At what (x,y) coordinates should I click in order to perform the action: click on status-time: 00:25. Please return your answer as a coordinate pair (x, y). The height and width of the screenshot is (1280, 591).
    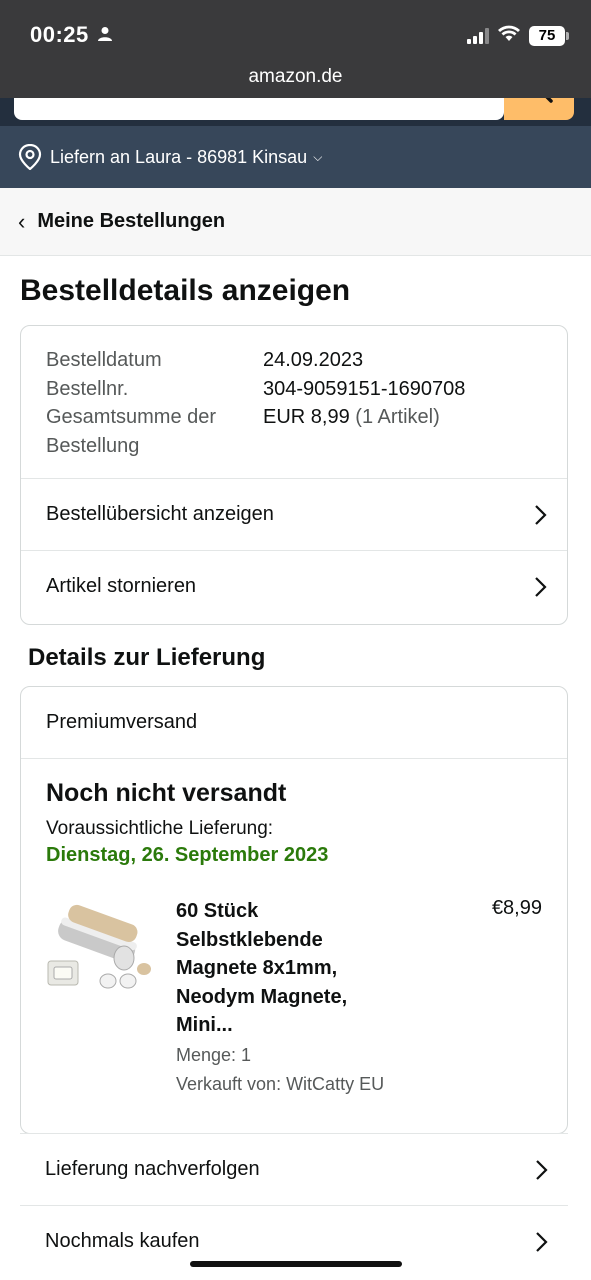
    Looking at the image, I should click on (71, 35).